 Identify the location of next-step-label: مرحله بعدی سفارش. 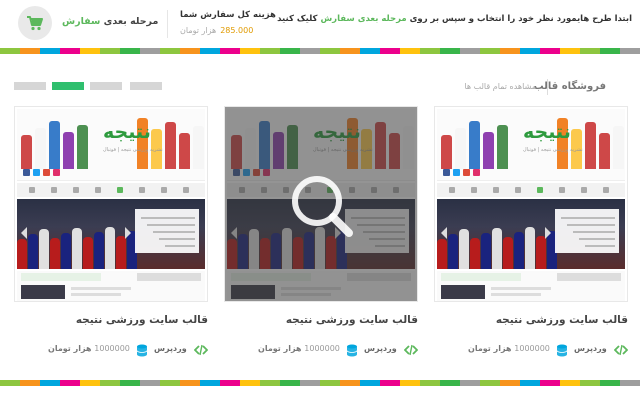
(110, 21).